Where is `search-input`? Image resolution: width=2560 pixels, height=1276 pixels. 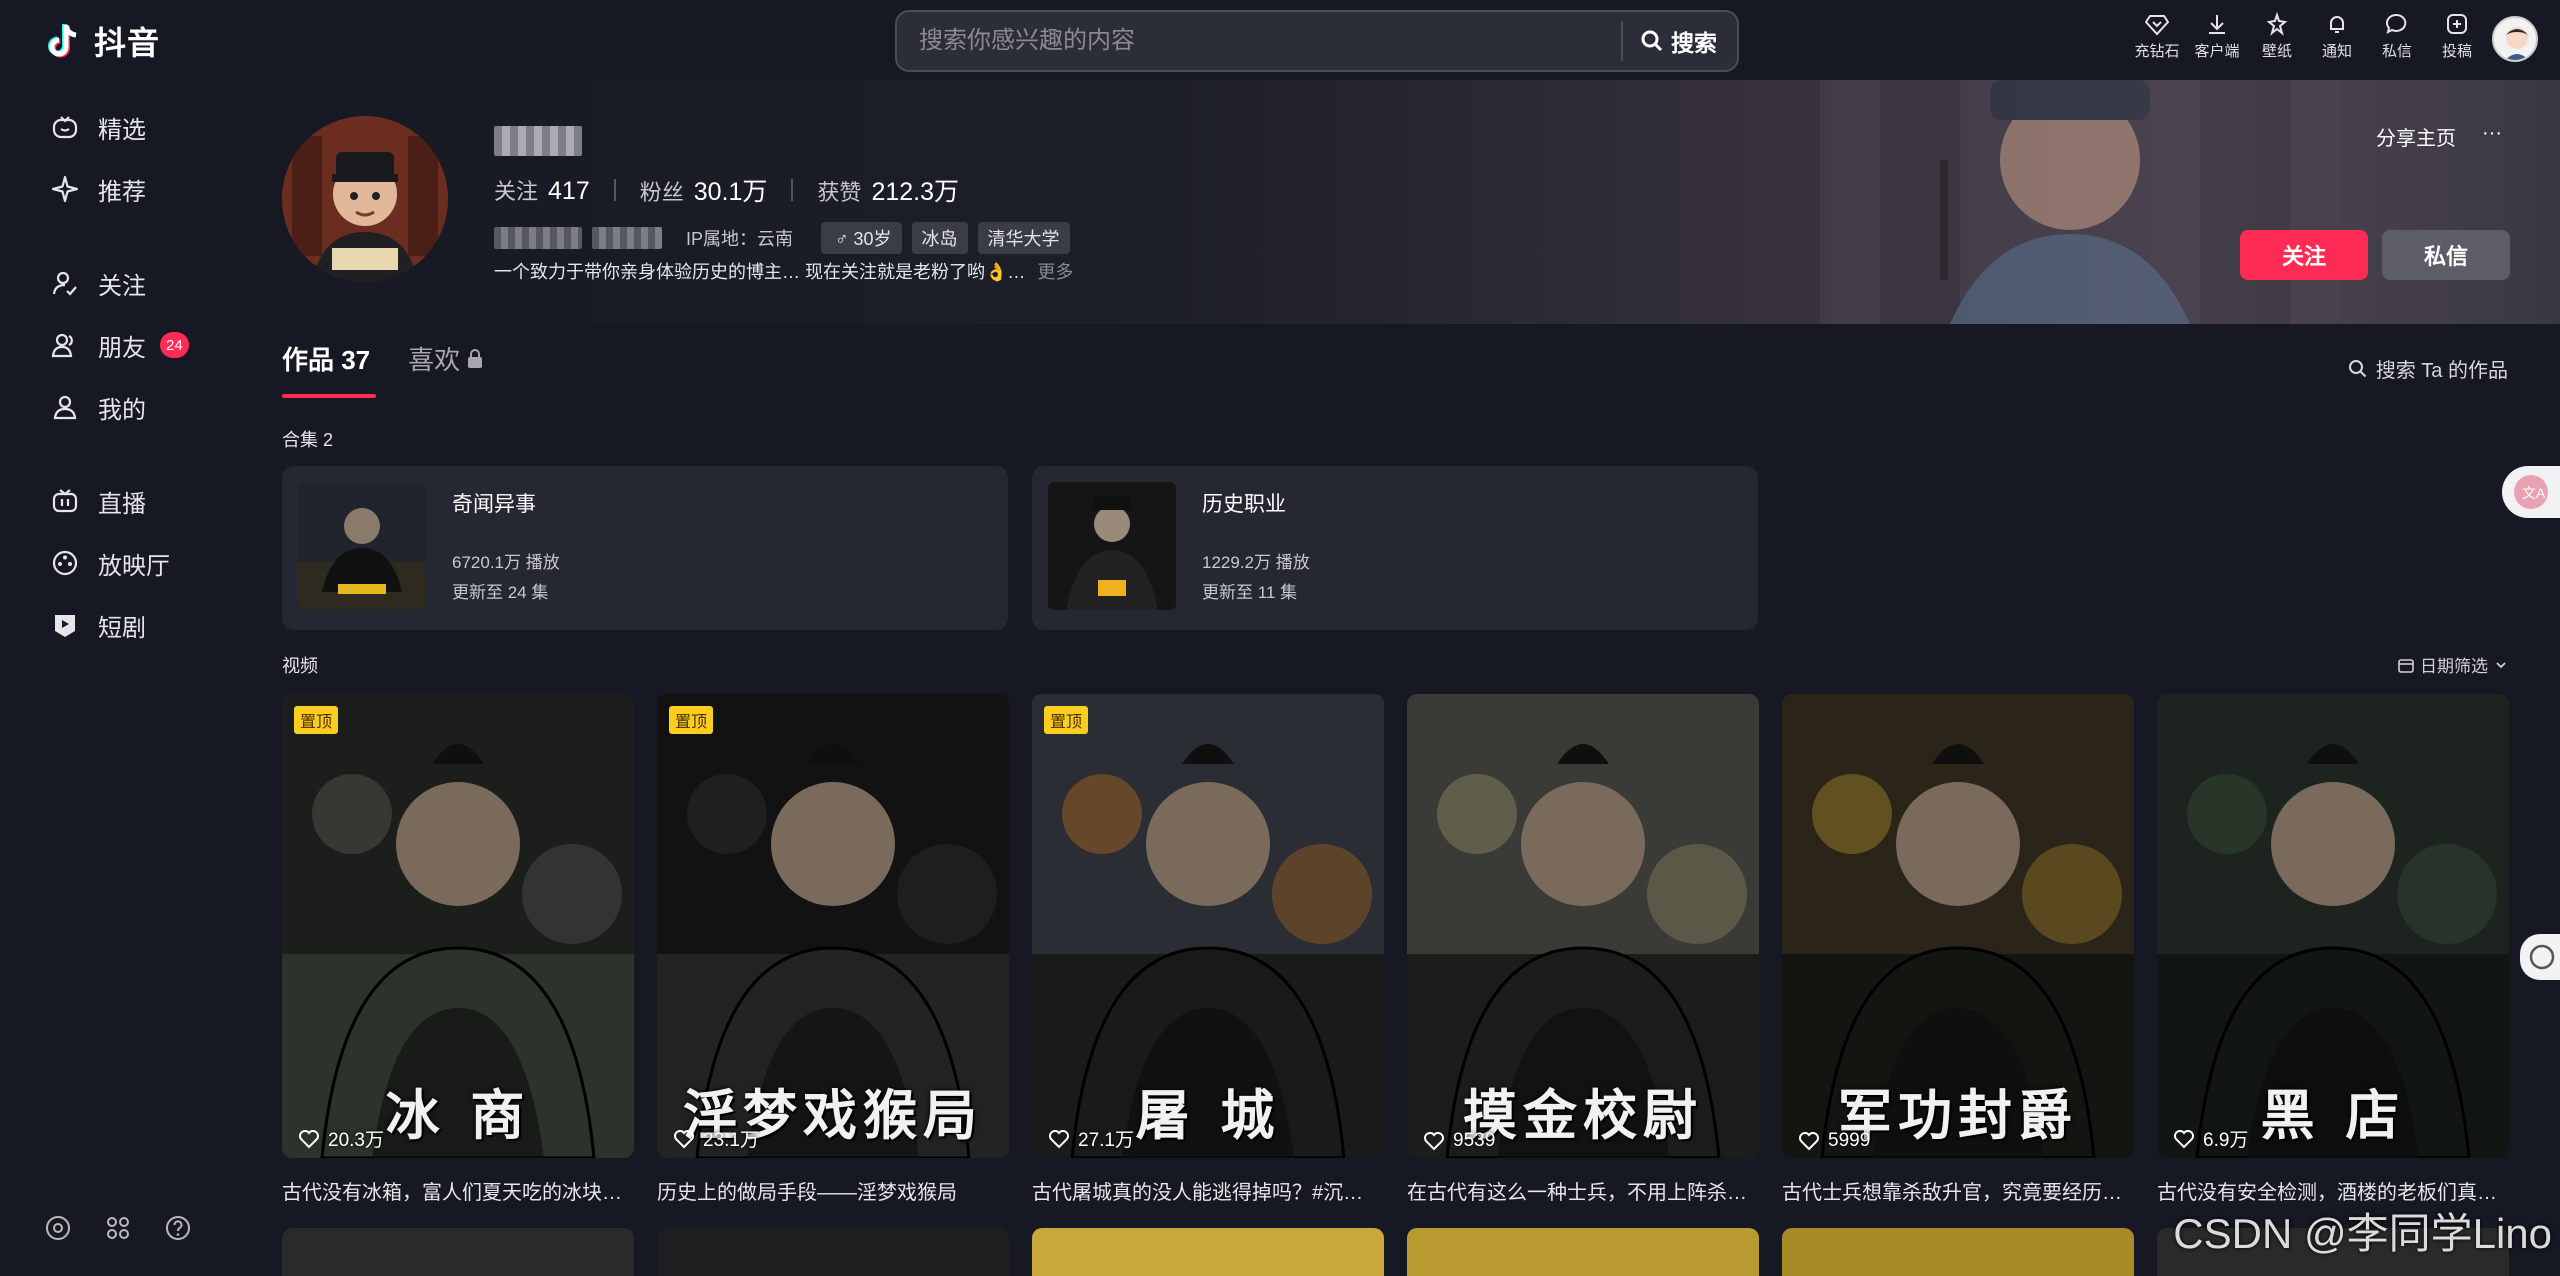
search-input is located at coordinates (1259, 41).